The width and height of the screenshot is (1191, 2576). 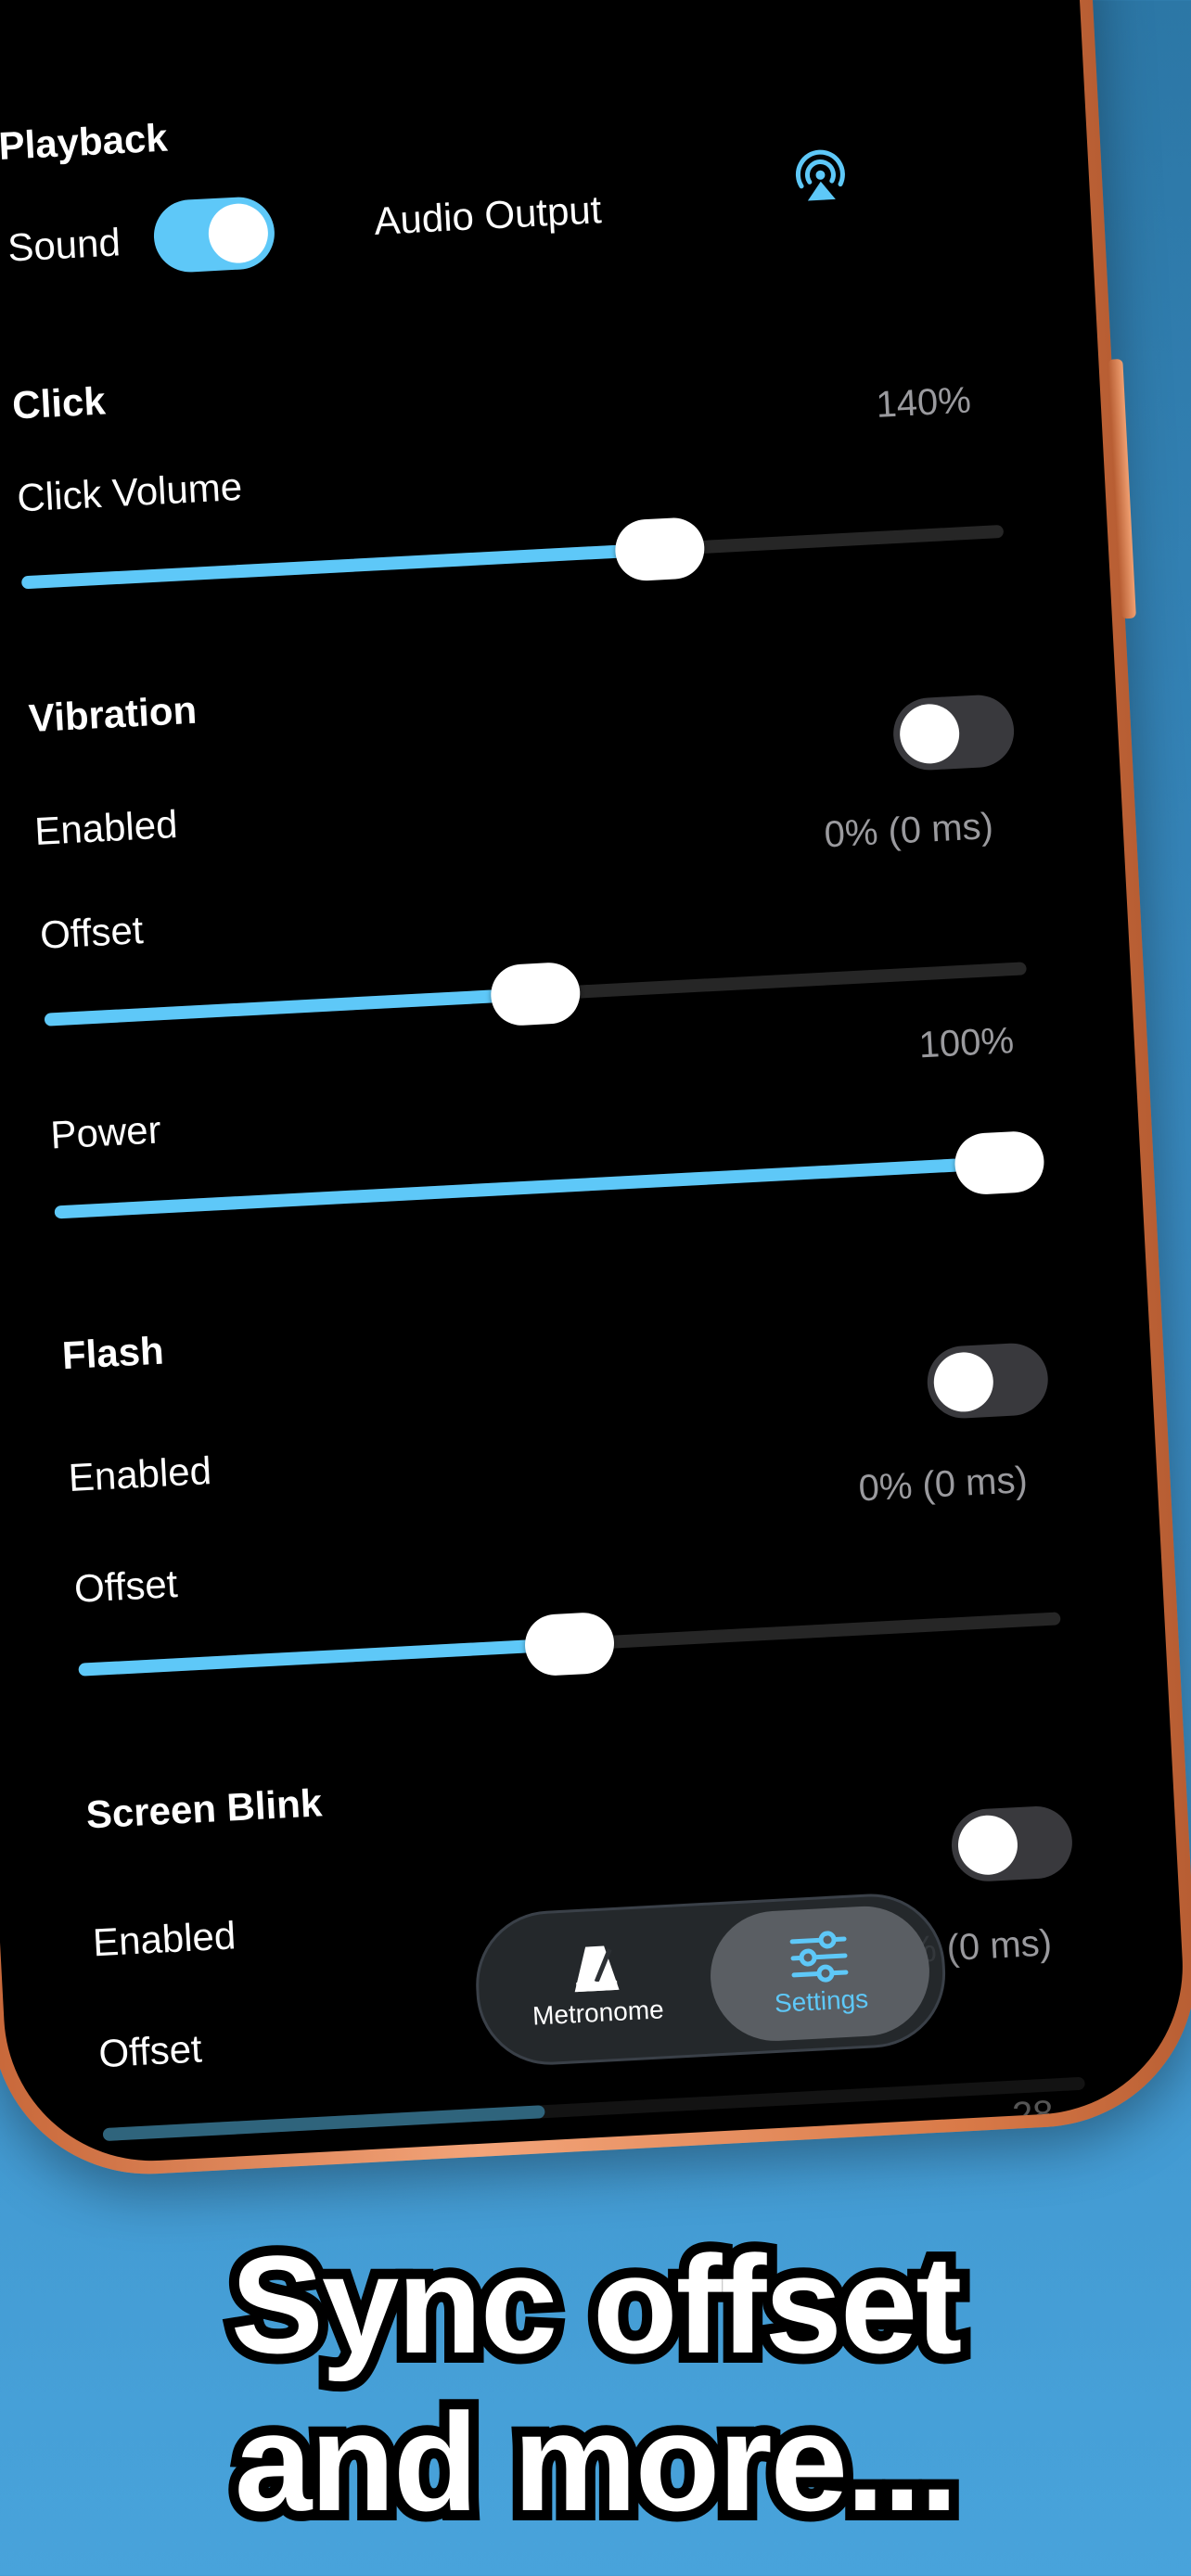 I want to click on screen-blink-offset-label: Offset, so click(x=150, y=2051).